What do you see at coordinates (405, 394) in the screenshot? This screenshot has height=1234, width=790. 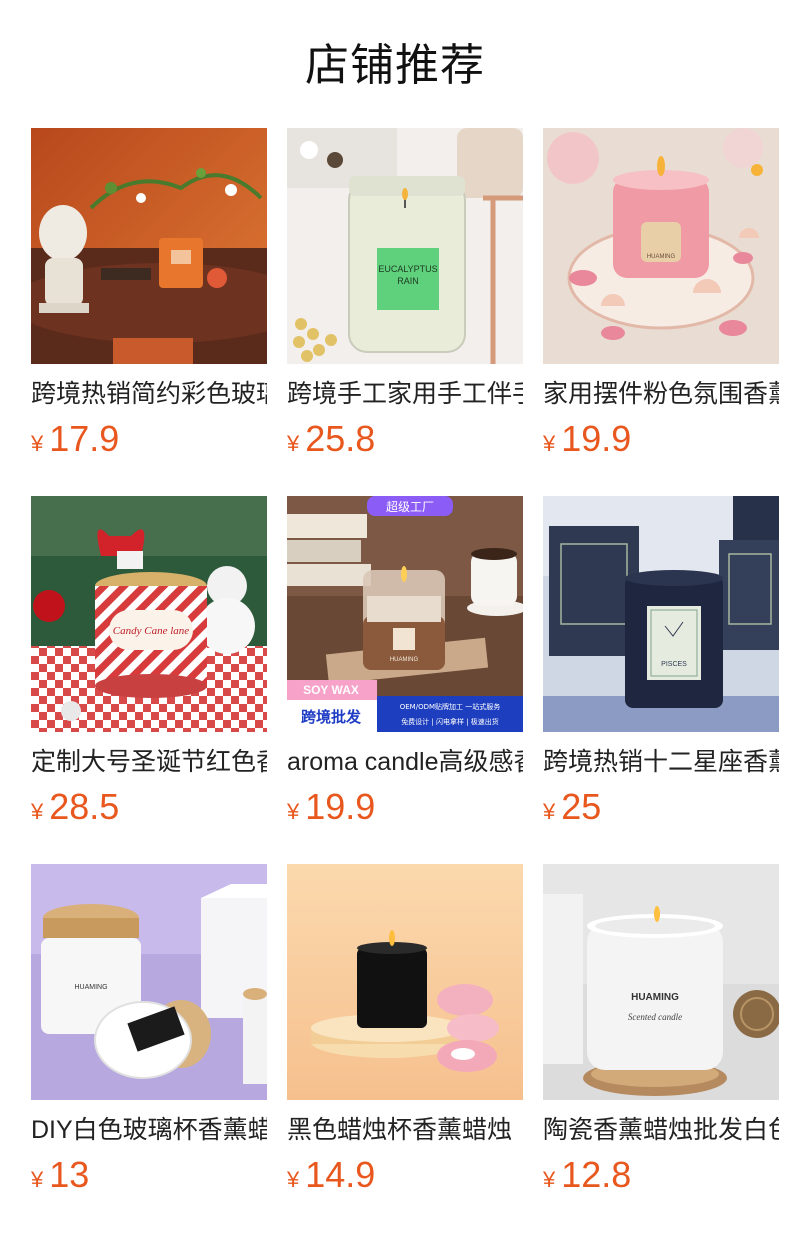 I see `product-name: 跨境手工家用手工伴手礼香薰蜡烛` at bounding box center [405, 394].